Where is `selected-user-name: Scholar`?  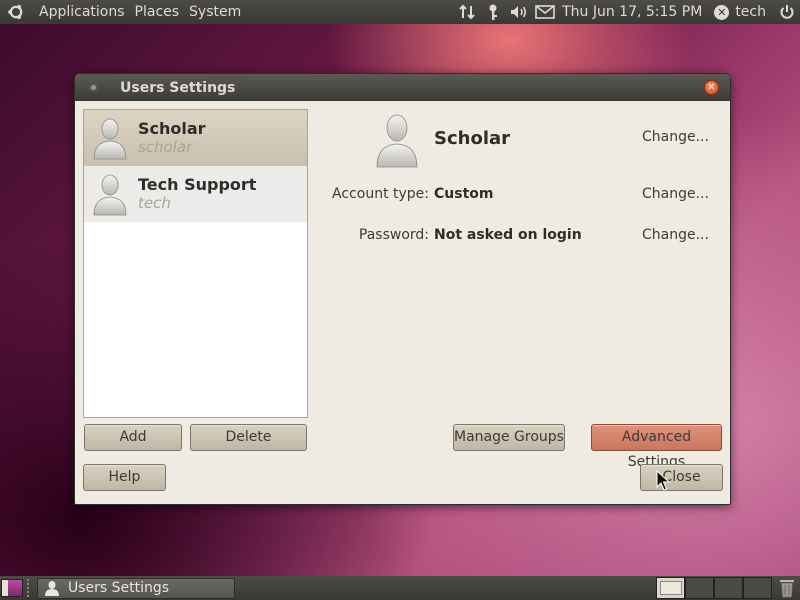
selected-user-name: Scholar is located at coordinates (472, 138).